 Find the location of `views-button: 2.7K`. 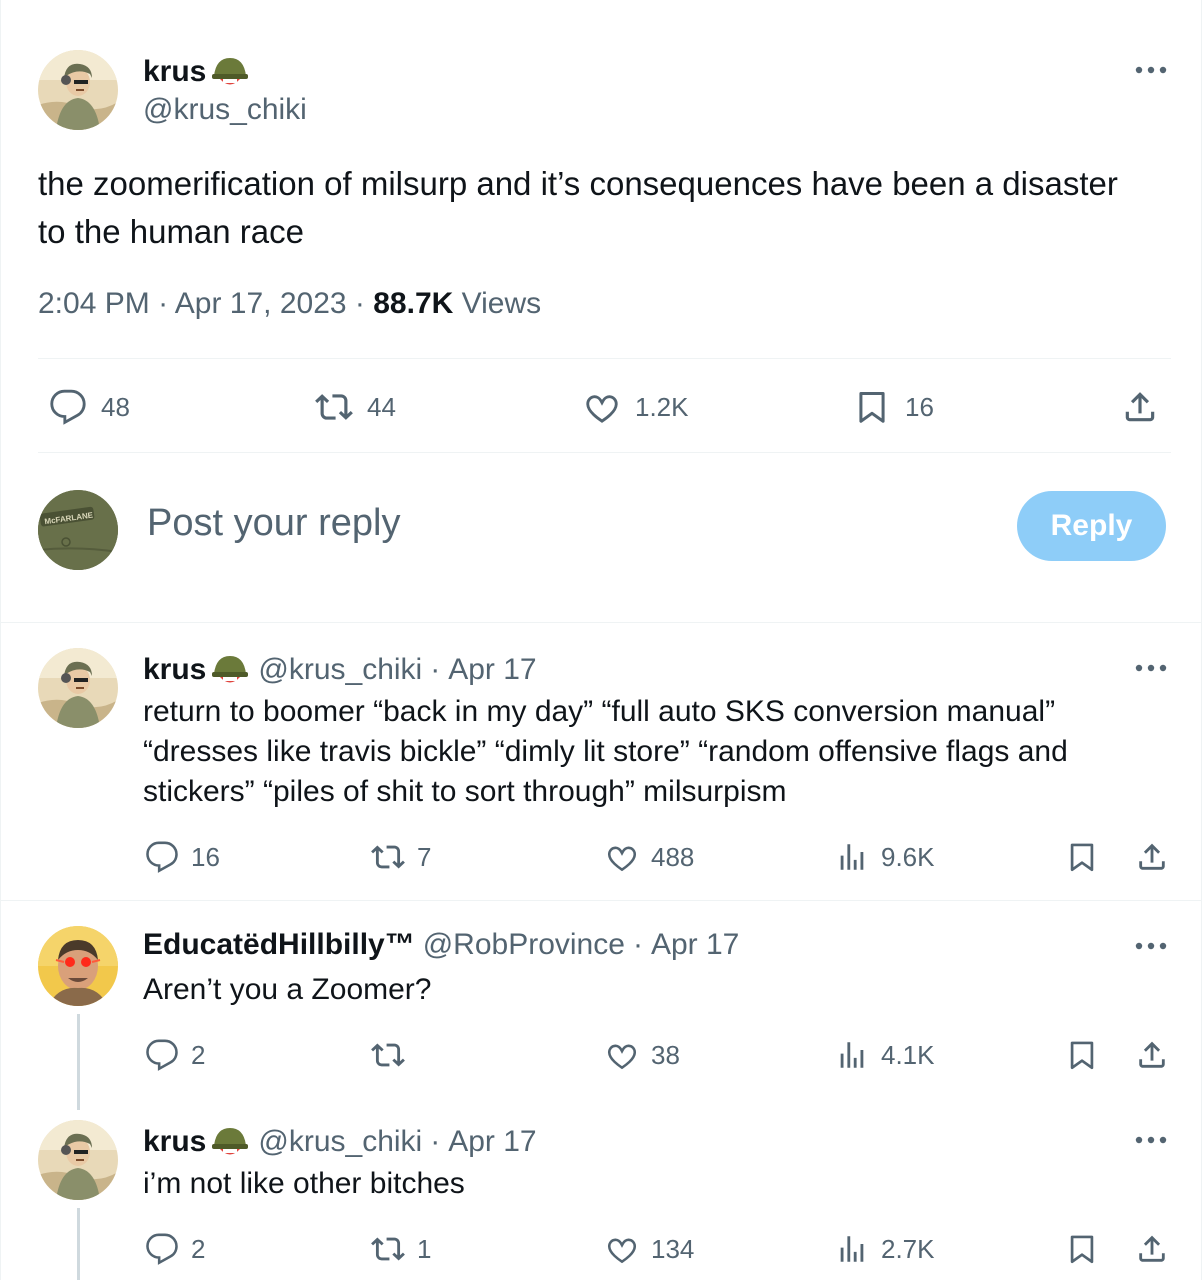

views-button: 2.7K is located at coordinates (885, 1249).